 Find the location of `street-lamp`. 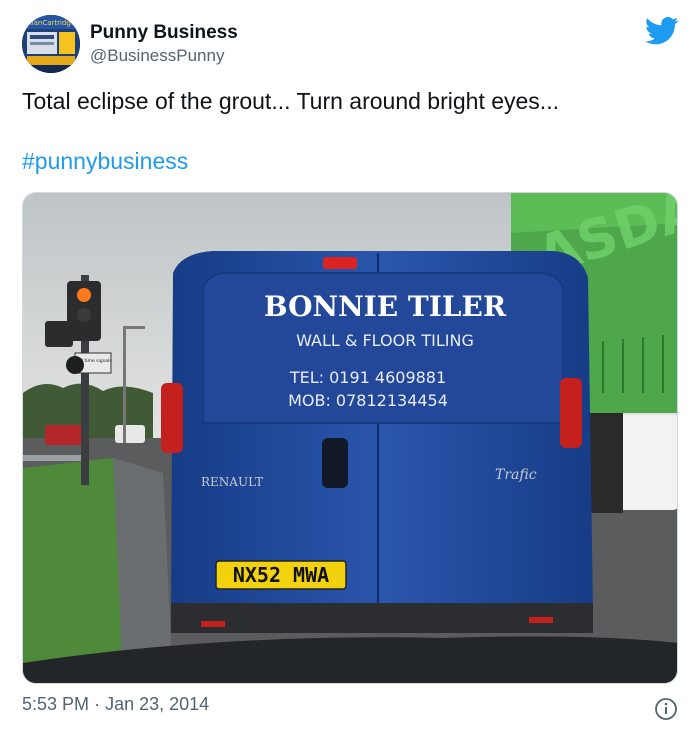

street-lamp is located at coordinates (124, 385).